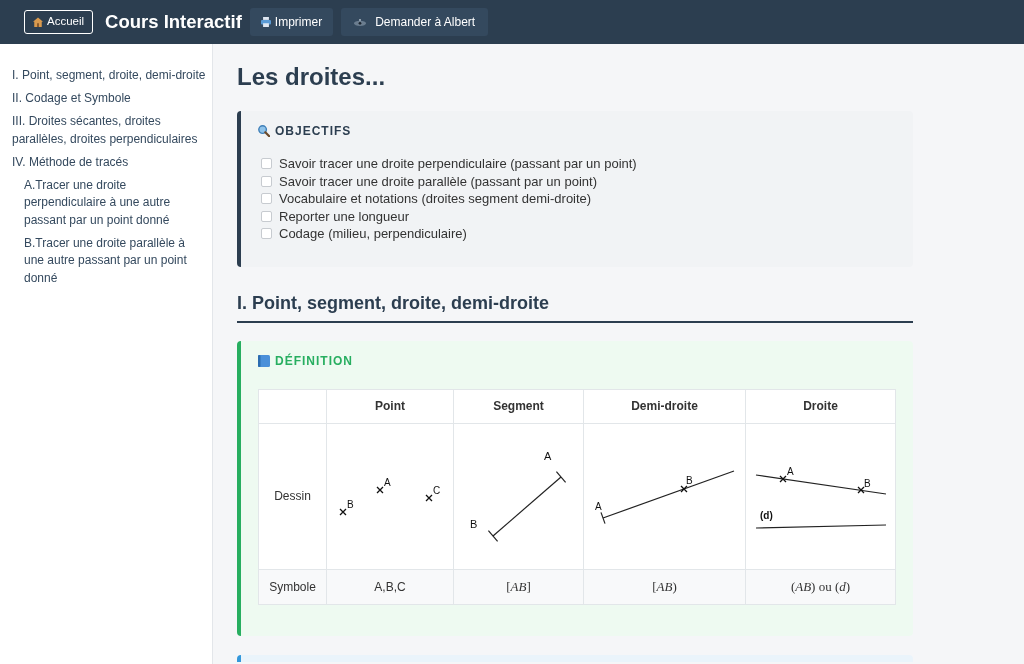  What do you see at coordinates (265, 22) in the screenshot?
I see `printer-icon` at bounding box center [265, 22].